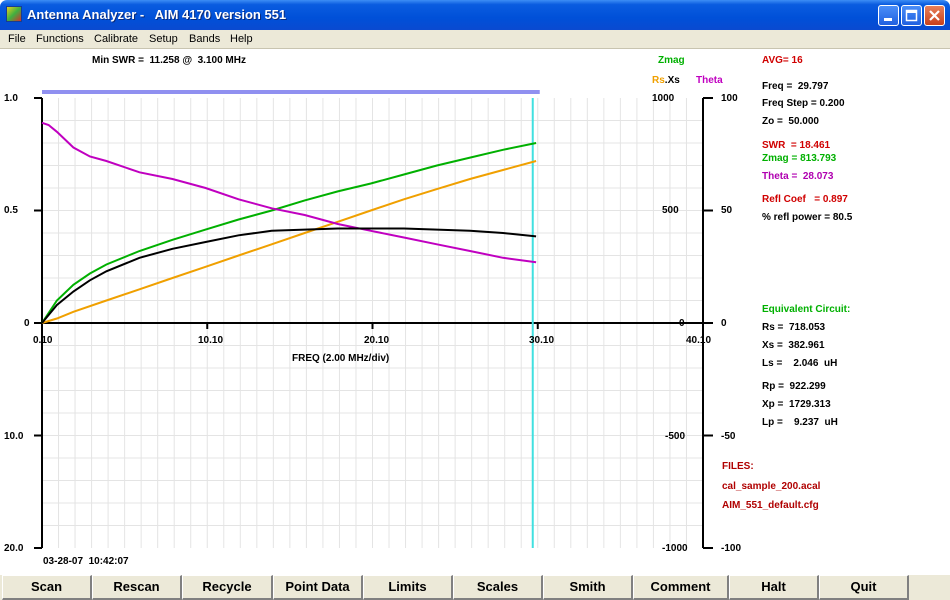  Describe the element at coordinates (731, 548) in the screenshot. I see `theta-tick-neg100: -100` at that location.